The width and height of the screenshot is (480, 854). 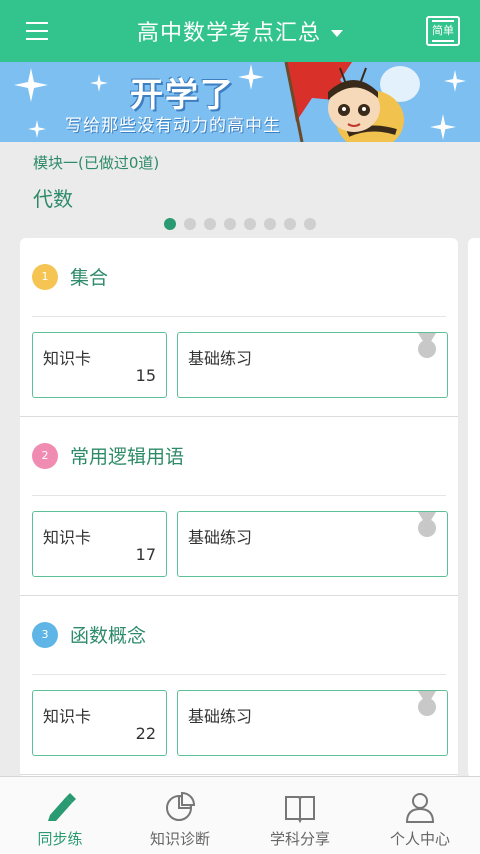 What do you see at coordinates (337, 33) in the screenshot?
I see `caret-down-icon` at bounding box center [337, 33].